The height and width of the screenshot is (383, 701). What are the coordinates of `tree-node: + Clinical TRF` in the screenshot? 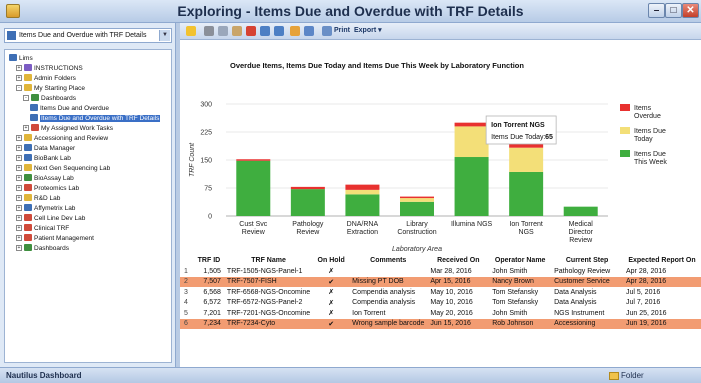 It's located at (42, 228).